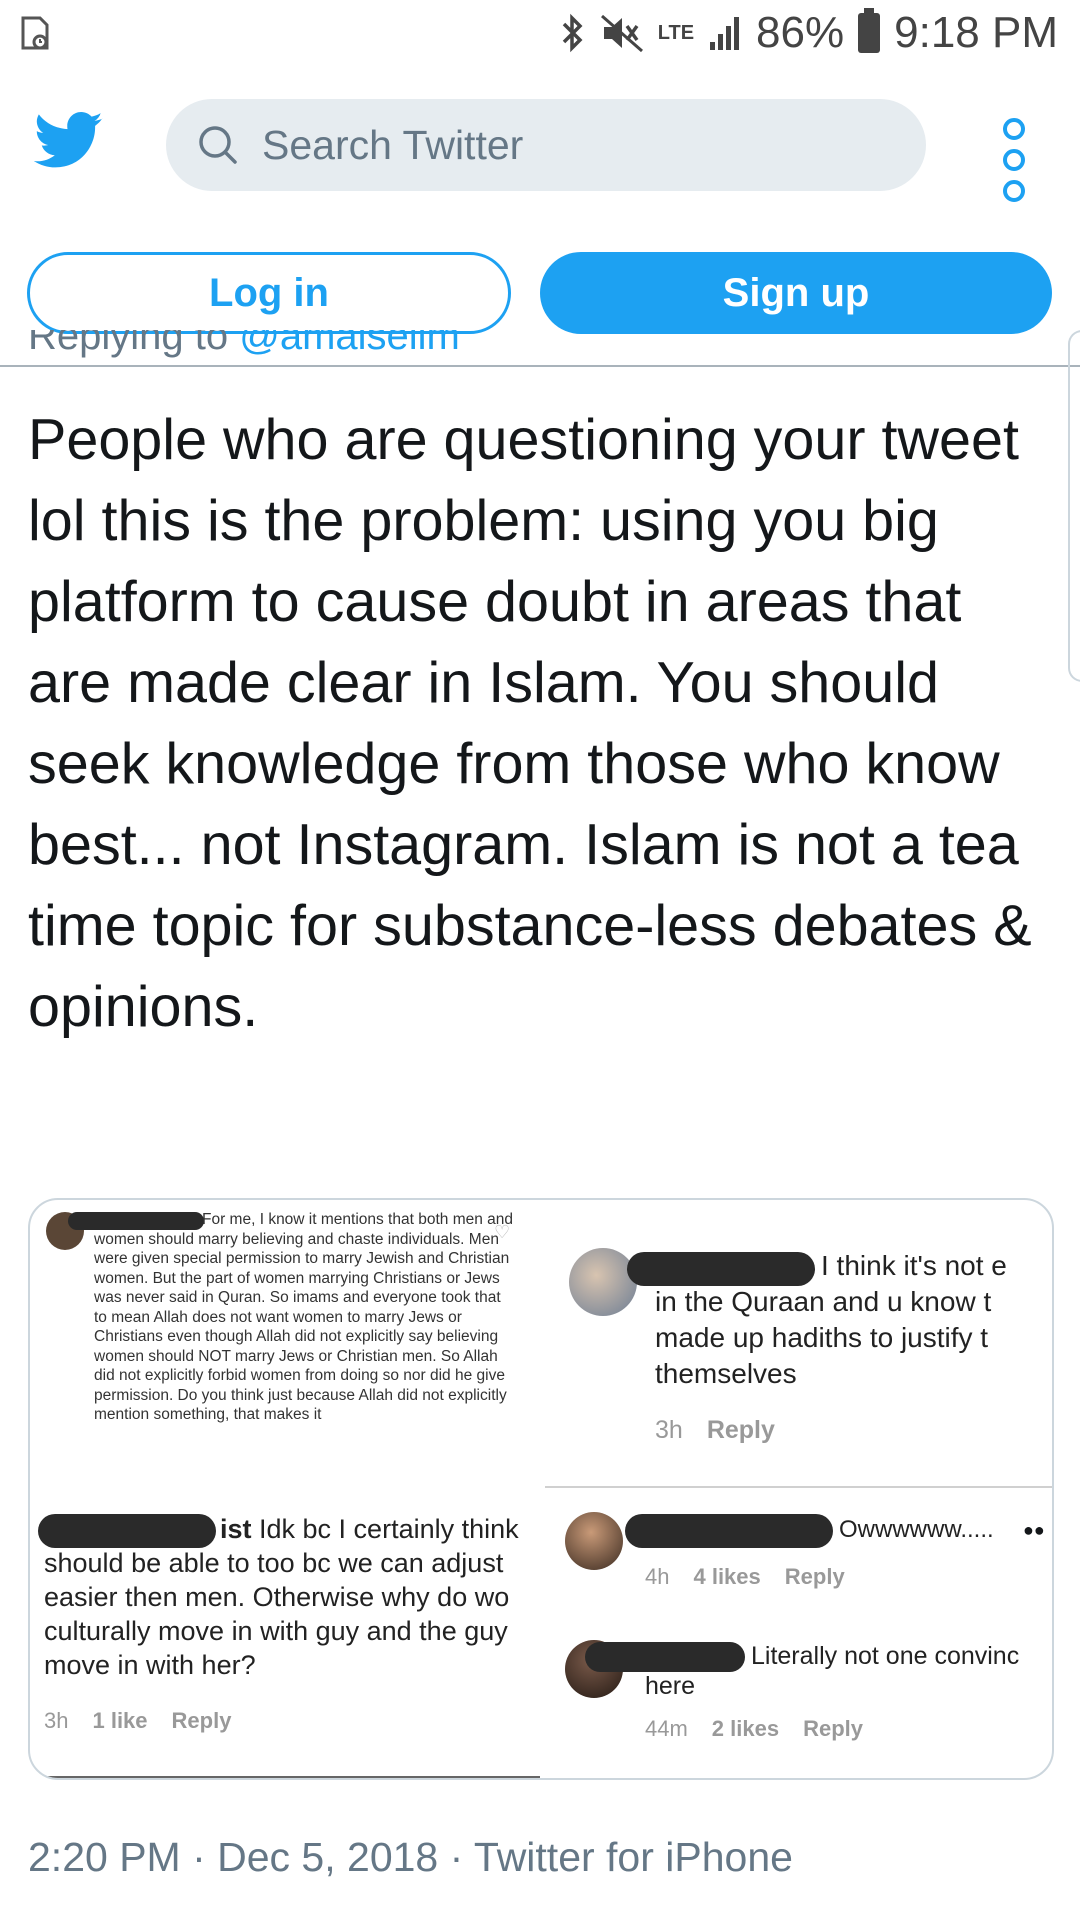 The width and height of the screenshot is (1080, 1920). I want to click on more-options-icon, so click(1014, 160).